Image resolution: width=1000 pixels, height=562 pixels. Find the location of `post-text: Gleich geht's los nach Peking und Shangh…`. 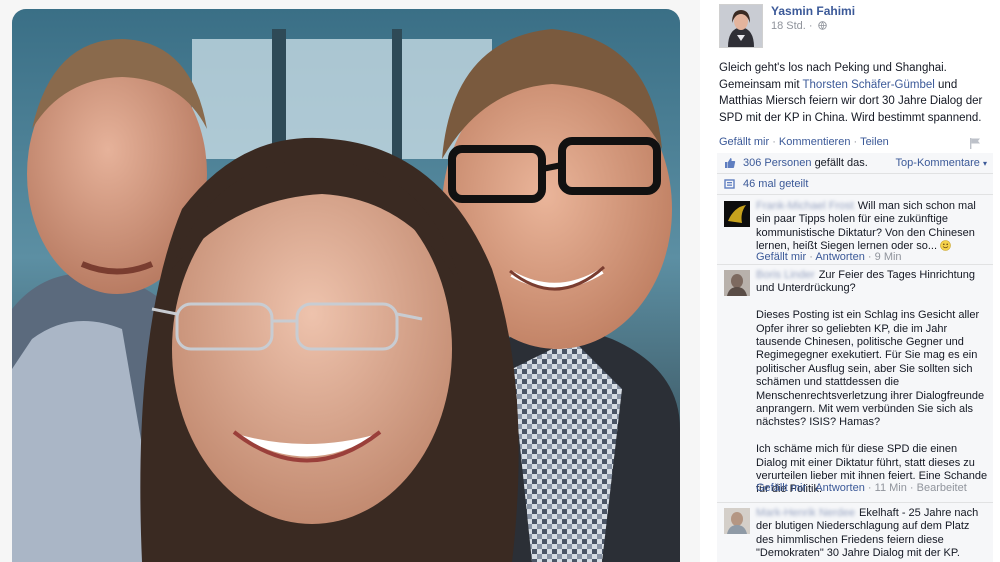

post-text: Gleich geht's los nach Peking und Shangh… is located at coordinates (853, 93).